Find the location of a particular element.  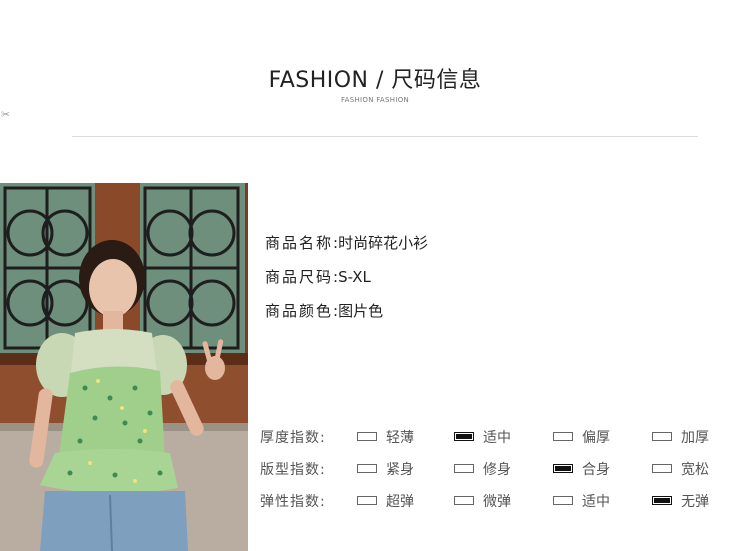

fit-row: 版型指数: 紧身 修身 合身 宽松 is located at coordinates (500, 475).